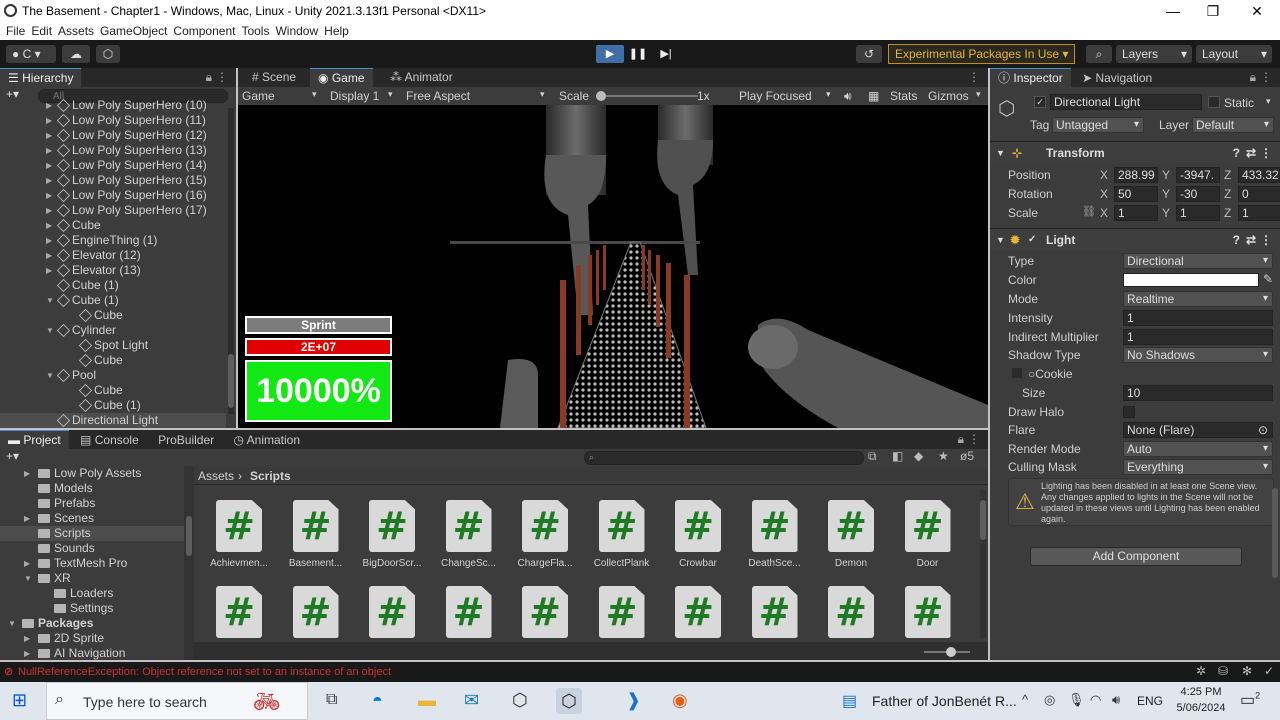 This screenshot has height=720, width=1280. I want to click on menu-tools: Tools, so click(252, 30).